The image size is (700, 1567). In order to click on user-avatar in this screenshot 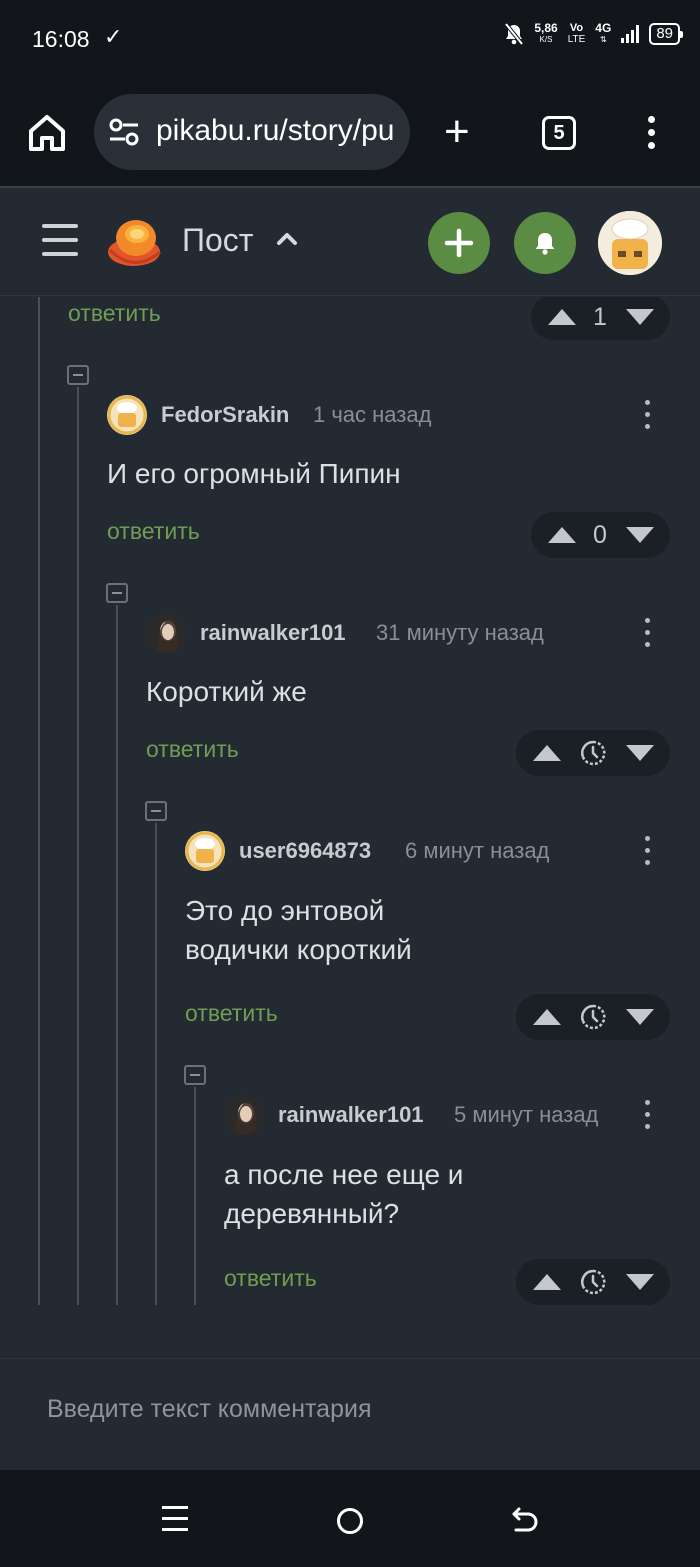, I will do `click(630, 243)`.